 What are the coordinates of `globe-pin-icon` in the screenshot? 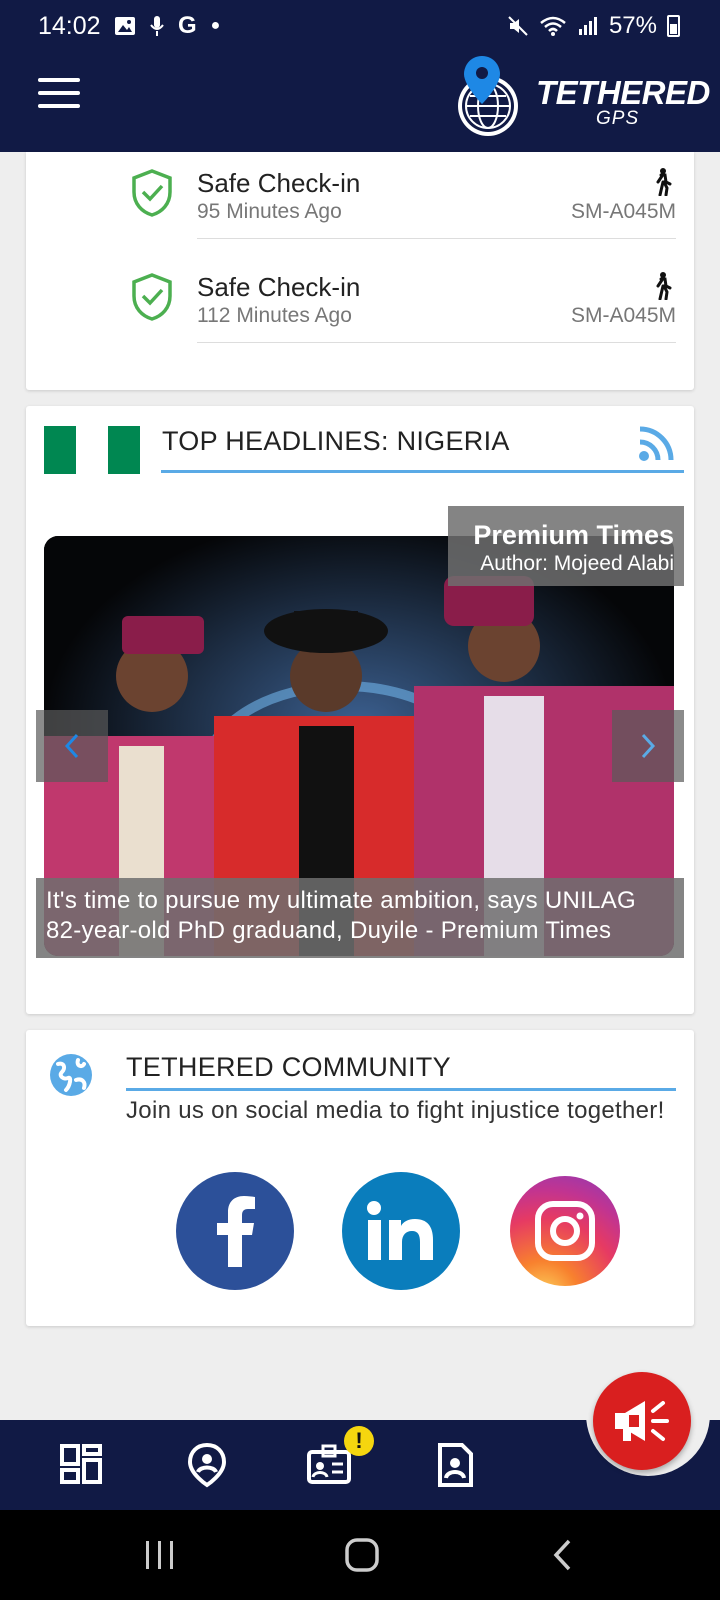 It's located at (488, 96).